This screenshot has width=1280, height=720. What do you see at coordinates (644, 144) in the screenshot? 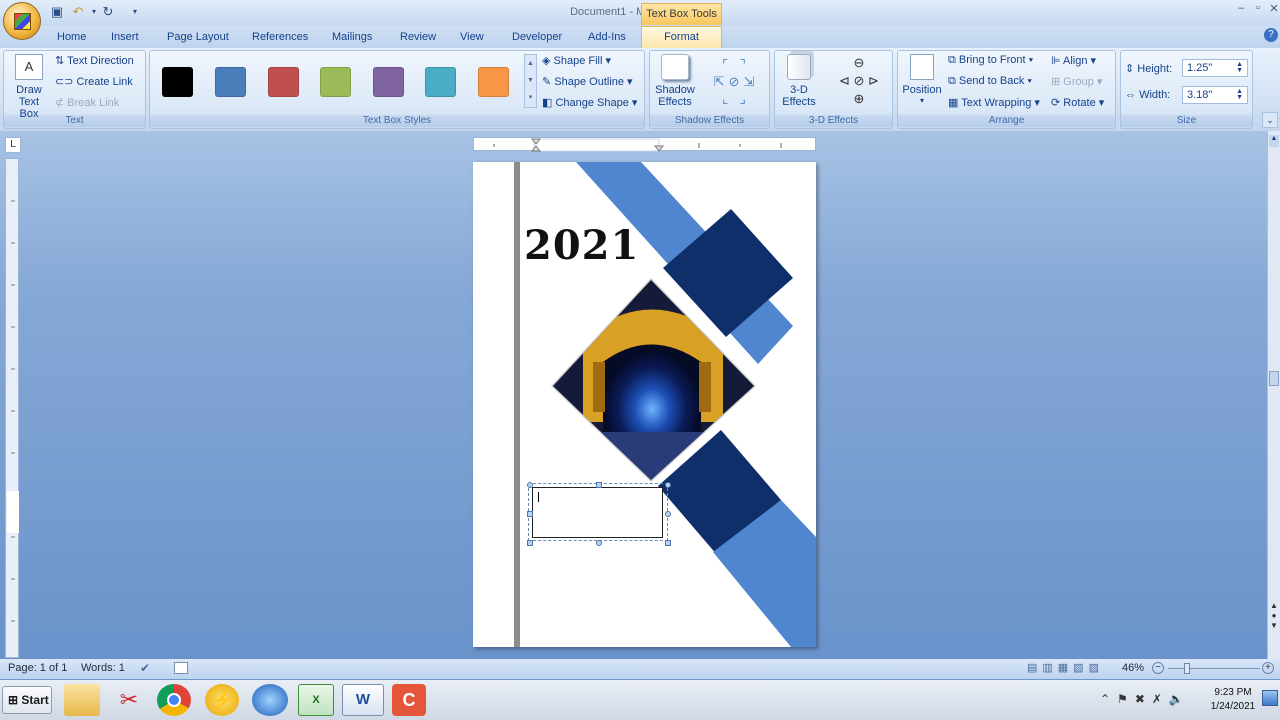
I see `horizontal-ruler` at bounding box center [644, 144].